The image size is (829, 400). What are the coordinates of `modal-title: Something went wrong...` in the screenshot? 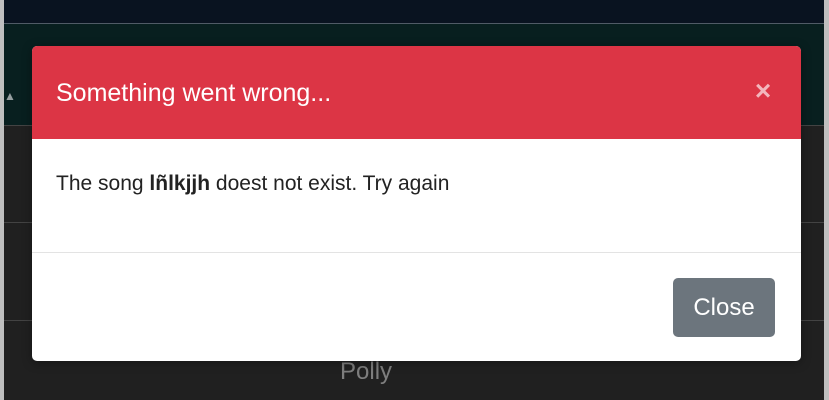 It's located at (194, 93).